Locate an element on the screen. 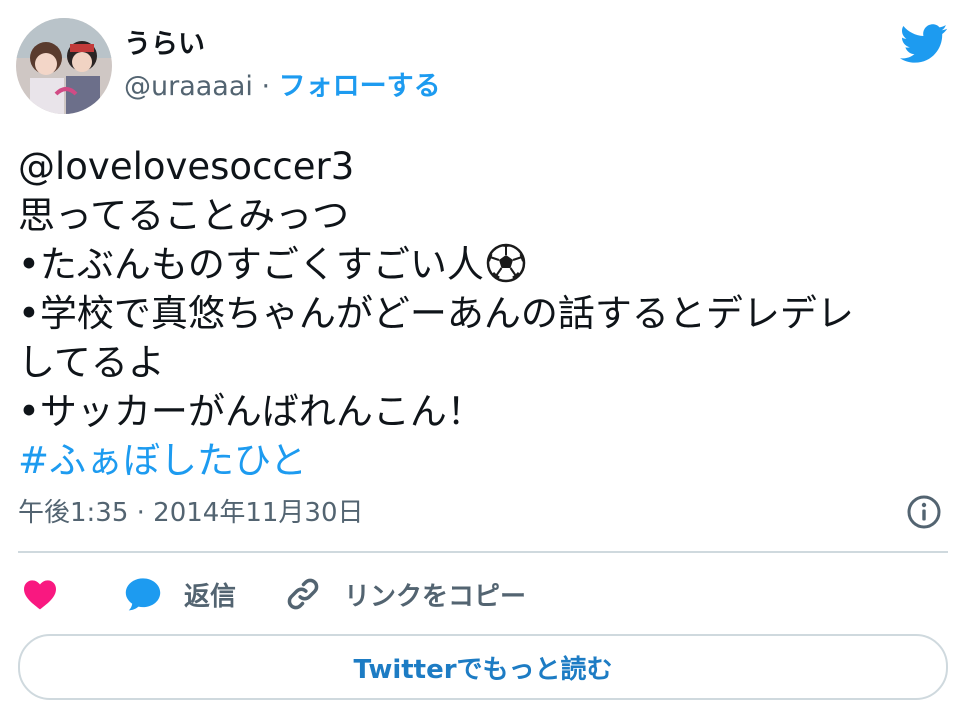  read-more-button: Twitterでもっと読む is located at coordinates (483, 667).